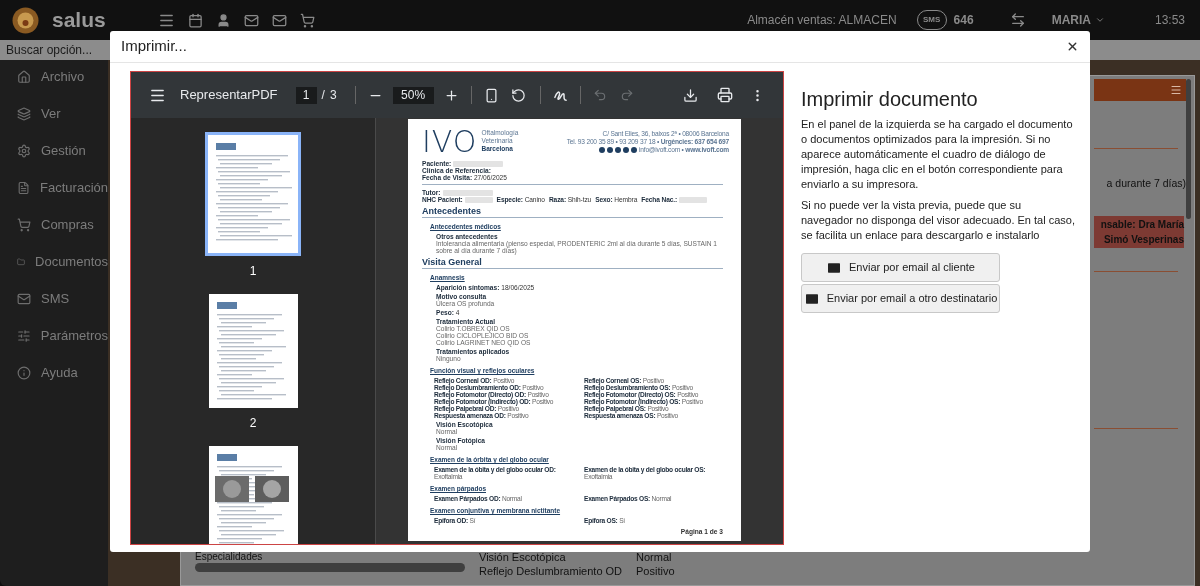 This screenshot has height=586, width=1200. I want to click on sidebar-item: SMS, so click(55, 299).